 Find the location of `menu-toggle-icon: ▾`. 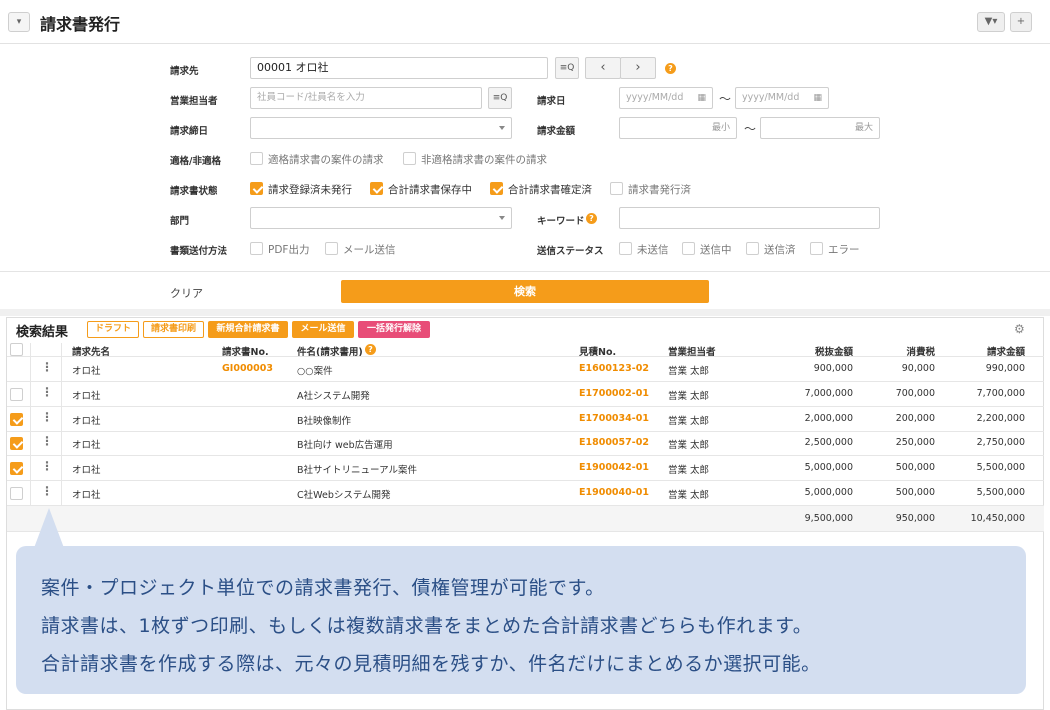

menu-toggle-icon: ▾ is located at coordinates (19, 22).